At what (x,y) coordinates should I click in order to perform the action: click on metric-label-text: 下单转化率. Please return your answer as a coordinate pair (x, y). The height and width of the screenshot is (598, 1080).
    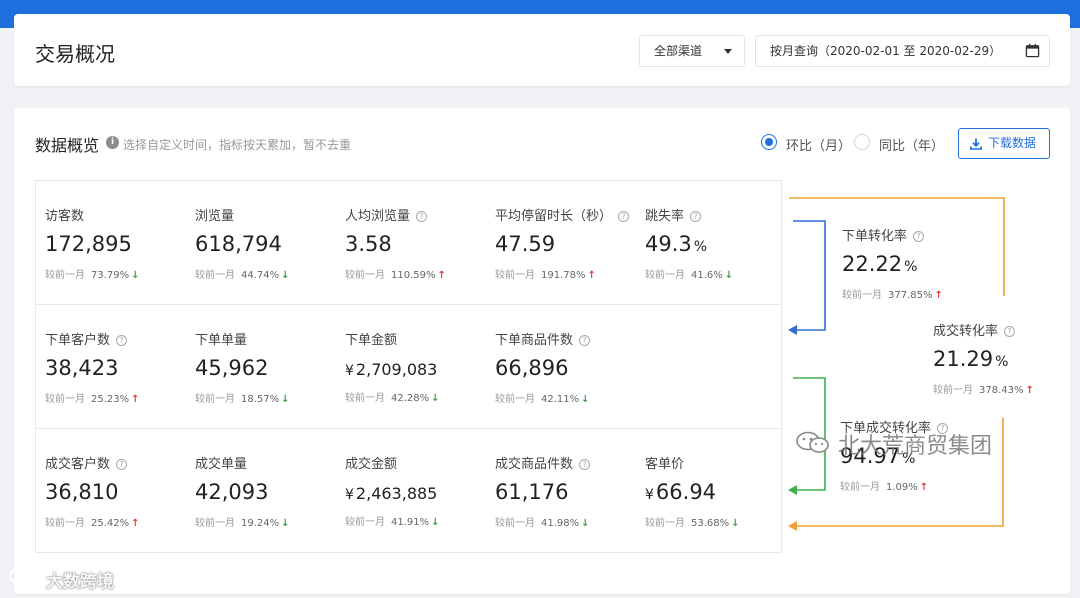
    Looking at the image, I should click on (875, 236).